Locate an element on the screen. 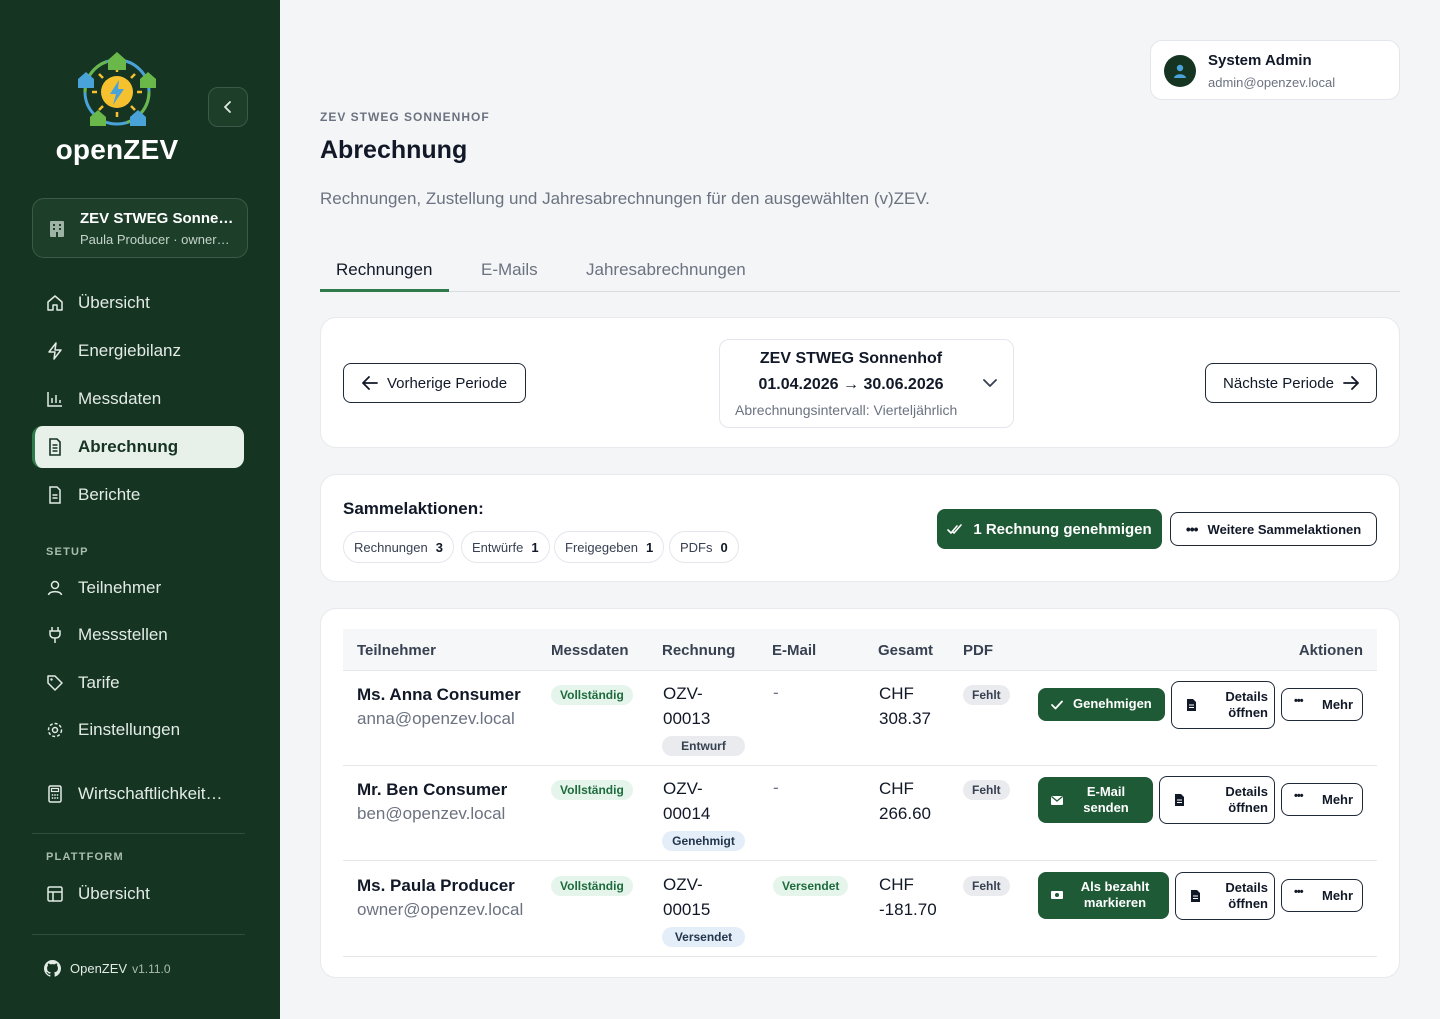  previous-period-button: Vorherige Periode is located at coordinates (434, 383).